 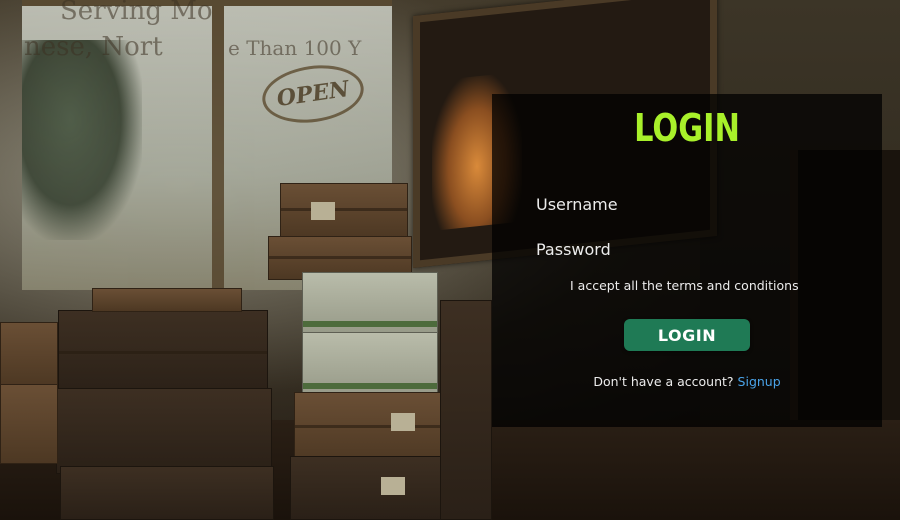 What do you see at coordinates (687, 335) in the screenshot?
I see `login-button: LOGIN` at bounding box center [687, 335].